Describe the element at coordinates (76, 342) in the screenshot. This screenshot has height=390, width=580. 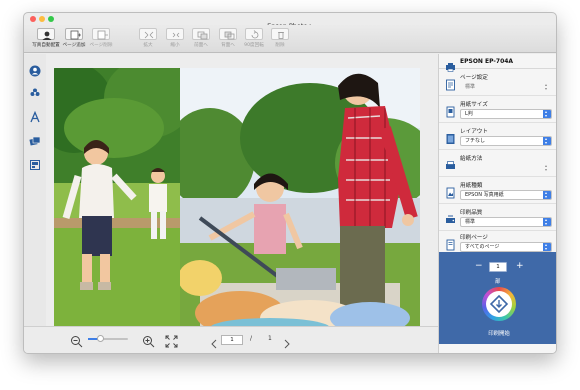
I see `zoom-out-icon` at that location.